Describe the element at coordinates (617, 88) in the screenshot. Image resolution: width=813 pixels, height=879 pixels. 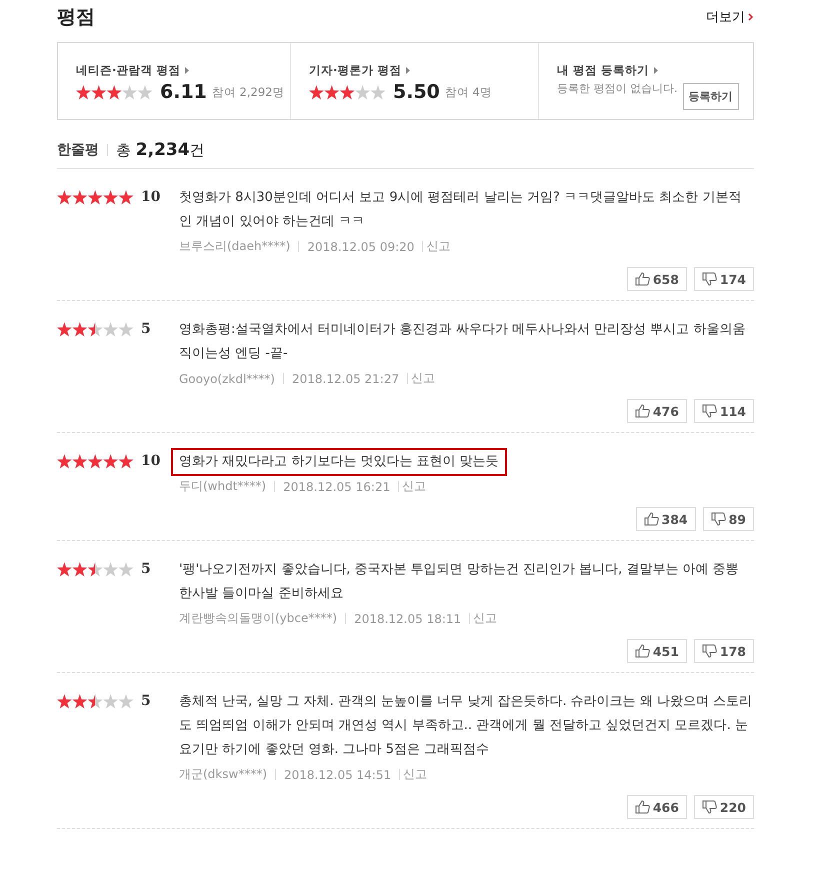
I see `empty-message: 등록한 평점이 없습니다.` at that location.